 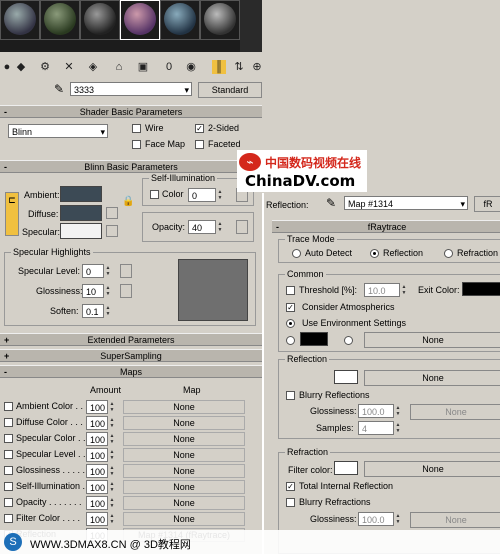 What do you see at coordinates (376, 428) in the screenshot?
I see `samples-field: 4` at bounding box center [376, 428].